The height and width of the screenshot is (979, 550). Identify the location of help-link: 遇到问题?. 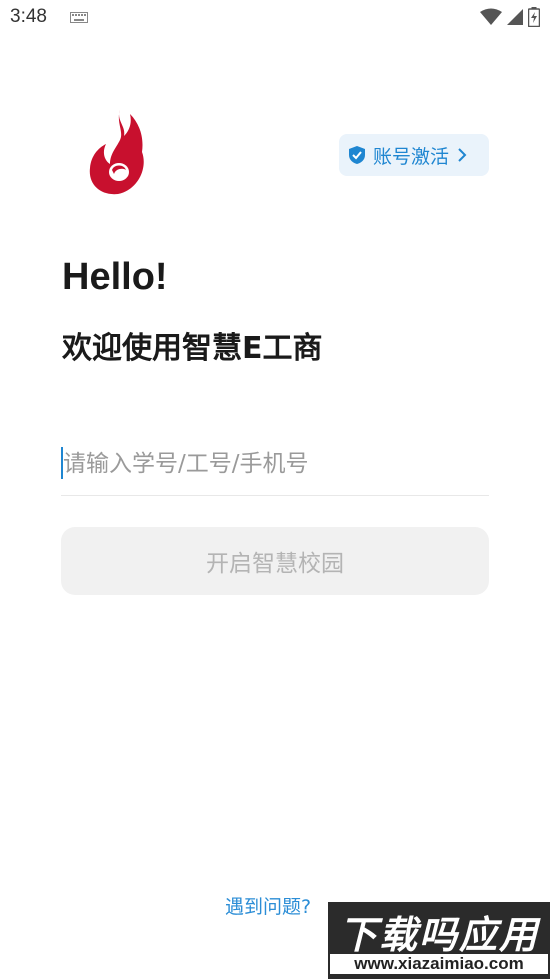
(268, 905).